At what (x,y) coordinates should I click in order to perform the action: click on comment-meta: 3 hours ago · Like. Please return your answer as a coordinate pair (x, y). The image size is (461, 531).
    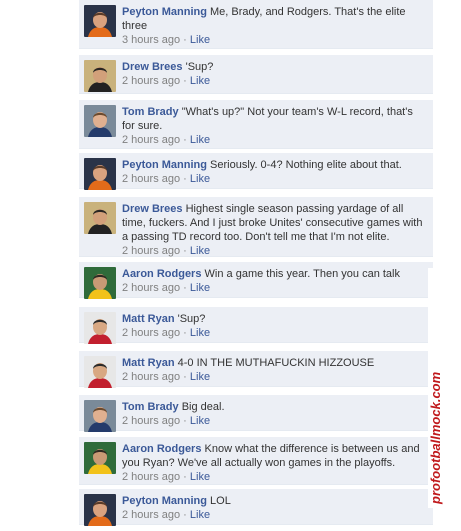
    Looking at the image, I should click on (274, 40).